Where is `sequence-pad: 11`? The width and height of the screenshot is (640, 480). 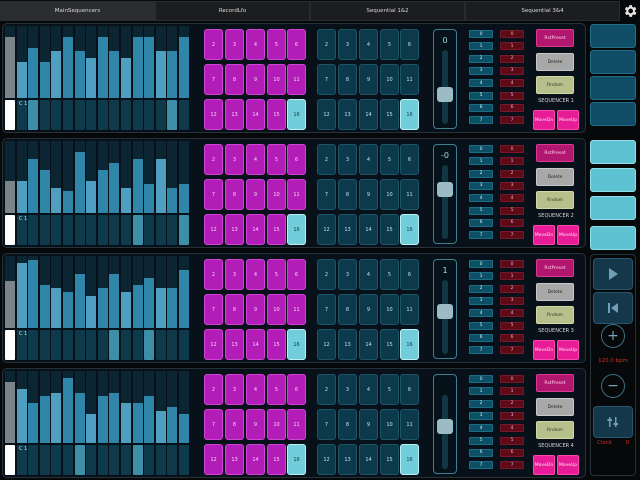 sequence-pad: 11 is located at coordinates (409, 194).